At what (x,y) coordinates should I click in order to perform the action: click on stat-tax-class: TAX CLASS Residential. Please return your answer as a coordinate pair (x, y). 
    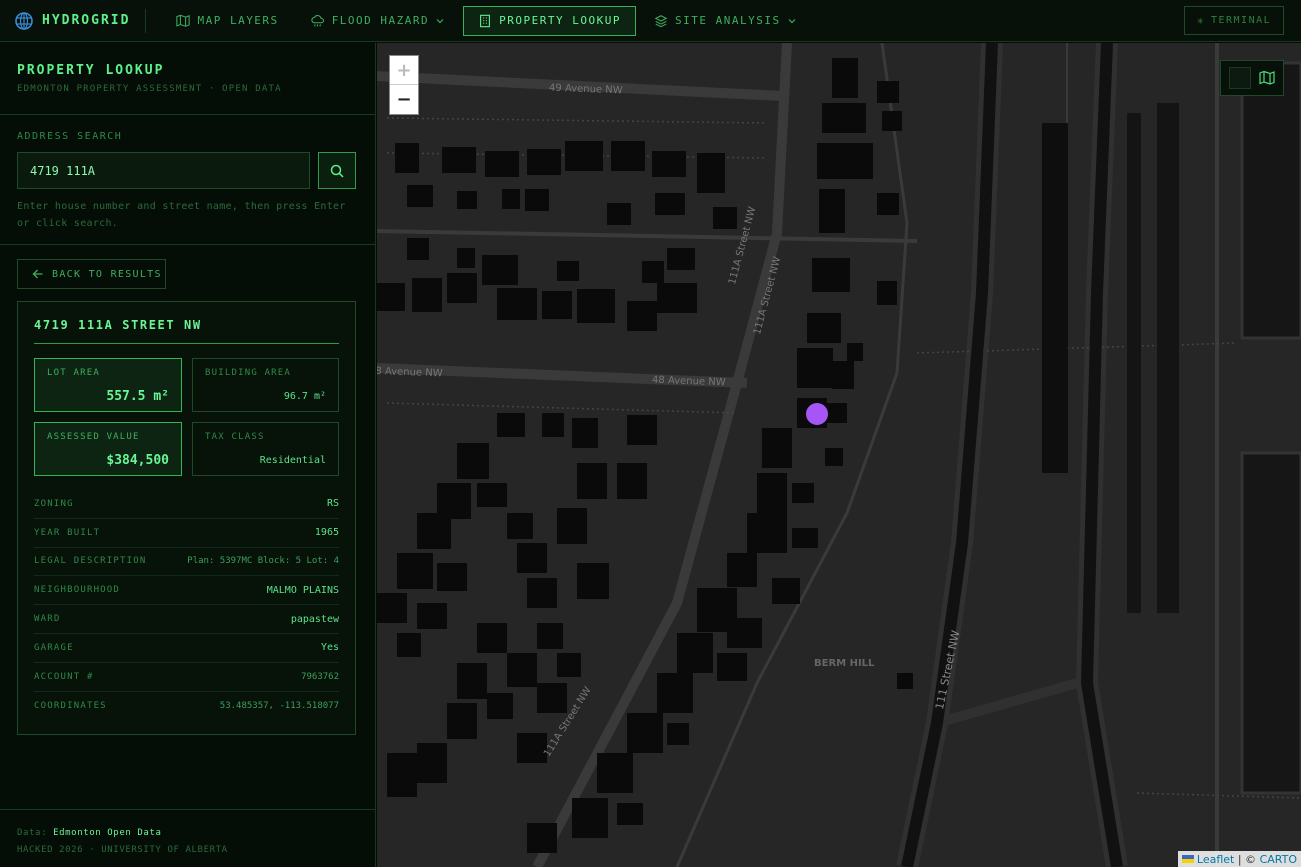
    Looking at the image, I should click on (265, 449).